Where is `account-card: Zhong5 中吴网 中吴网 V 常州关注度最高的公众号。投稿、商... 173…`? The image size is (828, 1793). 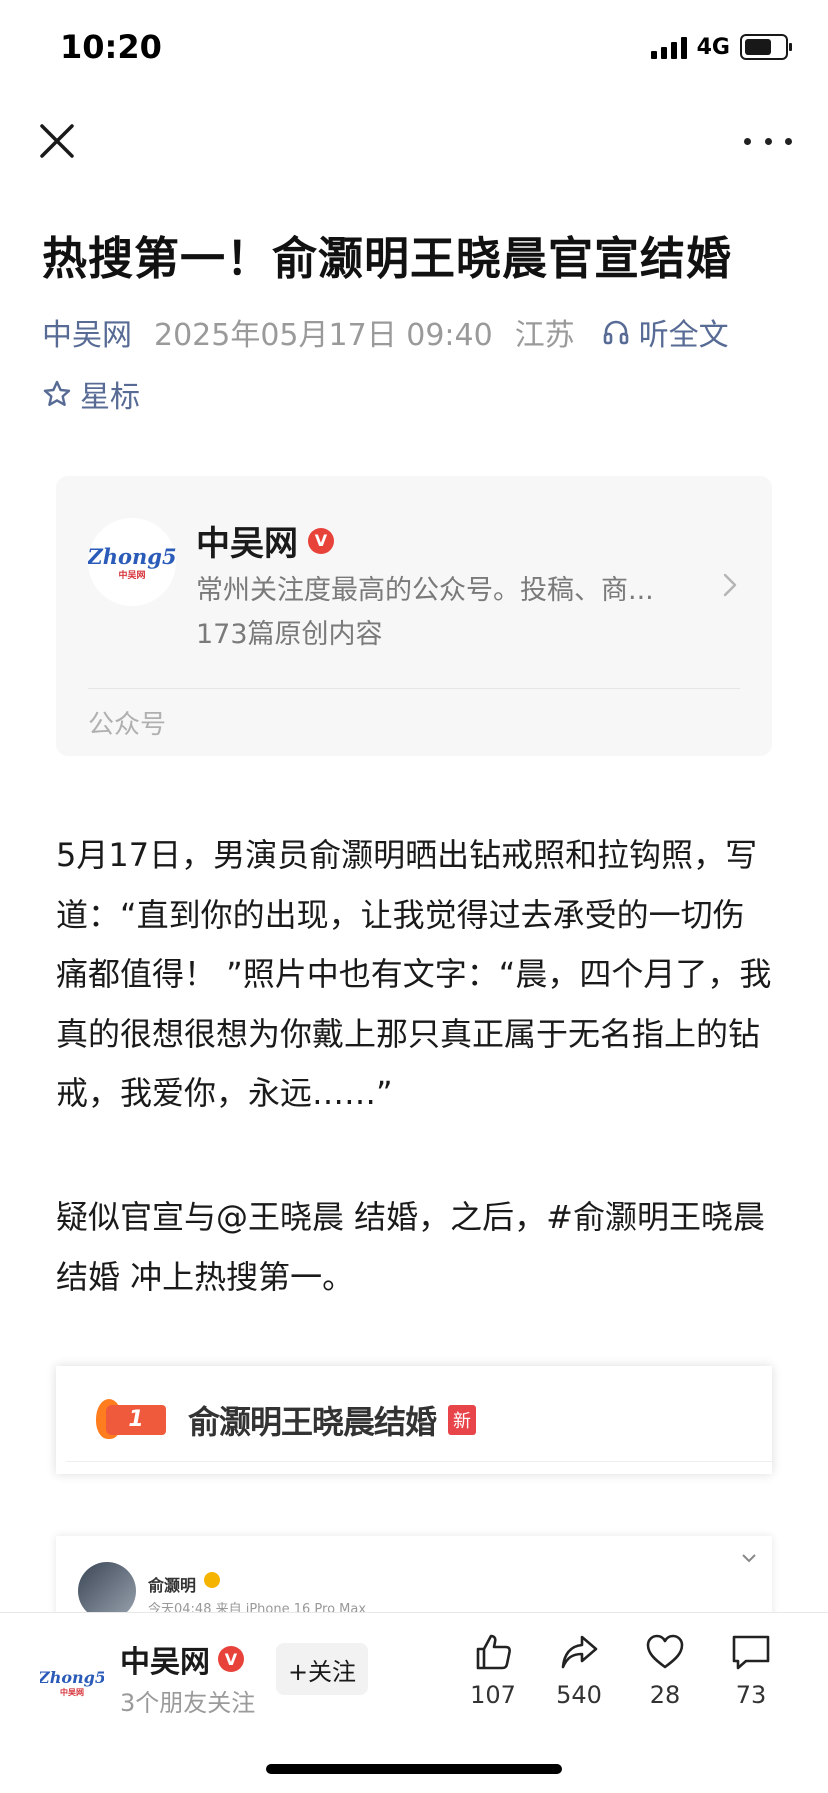
account-card: Zhong5 中吴网 中吴网 V 常州关注度最高的公众号。投稿、商... 173… is located at coordinates (414, 616).